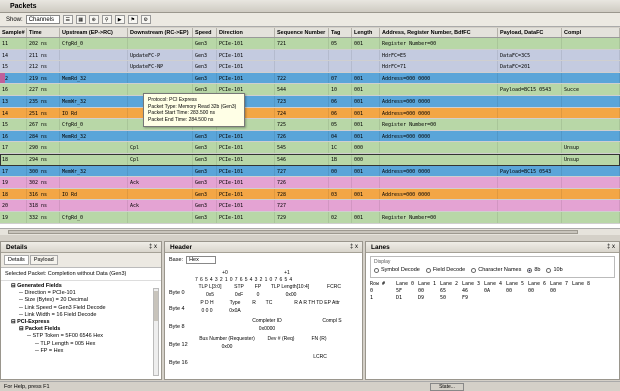 Image resolution: width=620 pixels, height=391 pixels. Describe the element at coordinates (81, 322) in the screenshot. I see `tree-node: ⊟ PCI-Express` at that location.